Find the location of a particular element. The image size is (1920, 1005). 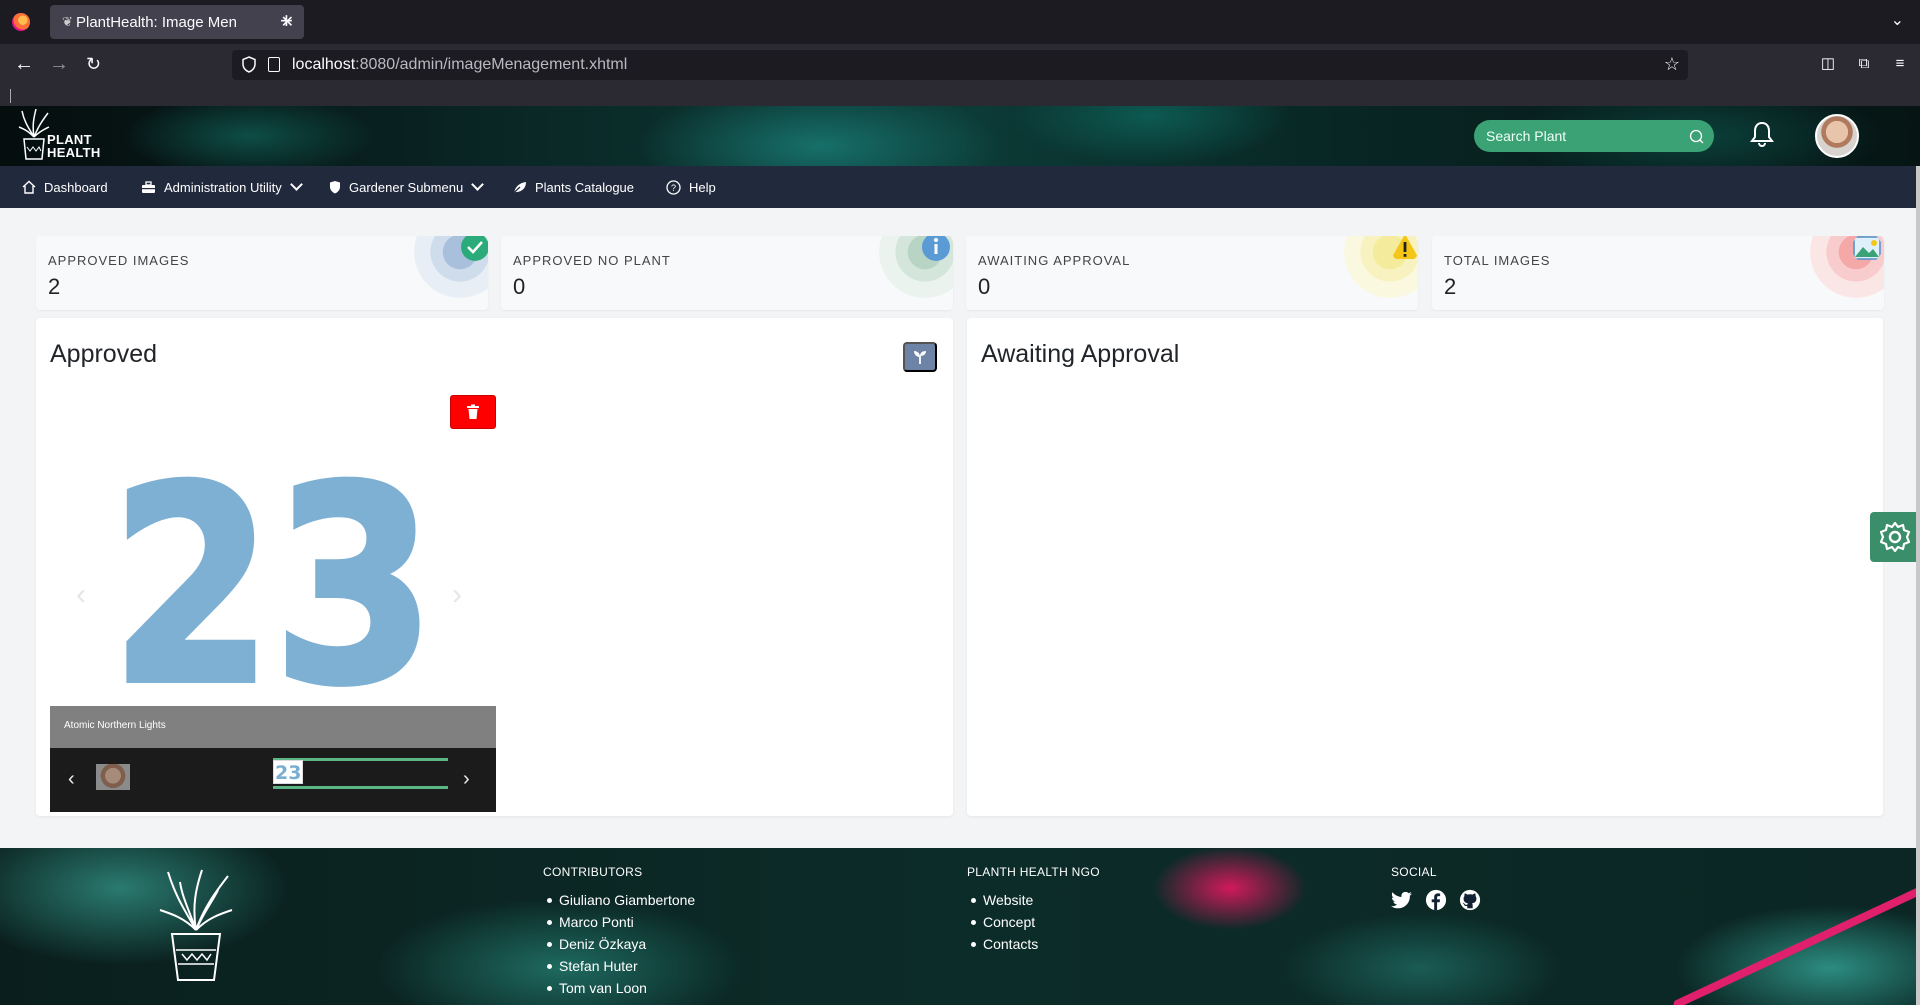

menu-label-gardener-submenu: Gardener Submenu is located at coordinates (406, 187).